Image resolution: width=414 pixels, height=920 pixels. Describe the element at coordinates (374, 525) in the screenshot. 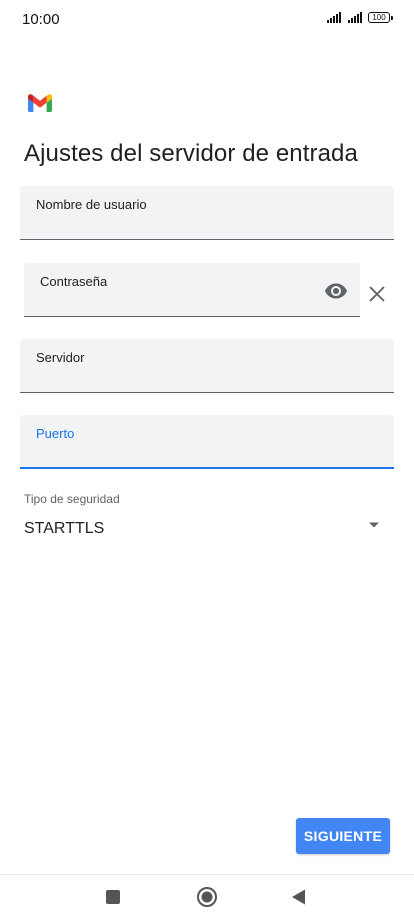

I see `dropdown-arrow-icon` at that location.